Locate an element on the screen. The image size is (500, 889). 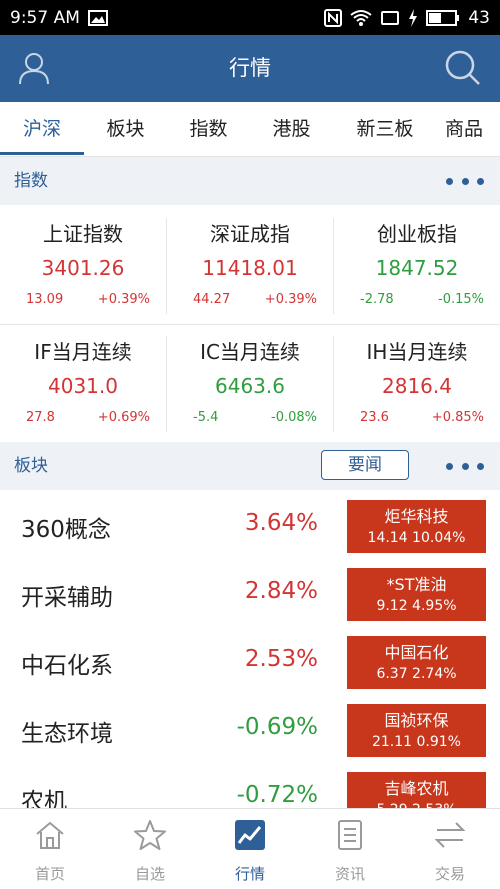
nav-market: 行情 is located at coordinates (250, 849).